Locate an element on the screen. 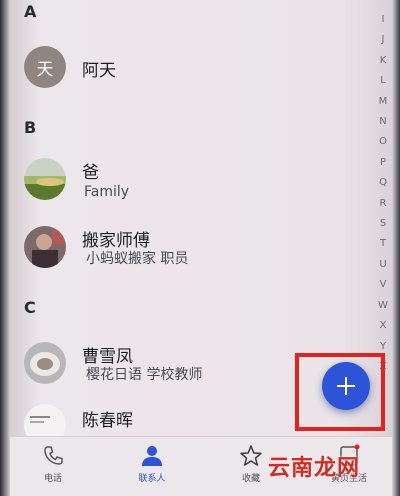 This screenshot has width=400, height=496. nav-label: 电话 is located at coordinates (52, 479).